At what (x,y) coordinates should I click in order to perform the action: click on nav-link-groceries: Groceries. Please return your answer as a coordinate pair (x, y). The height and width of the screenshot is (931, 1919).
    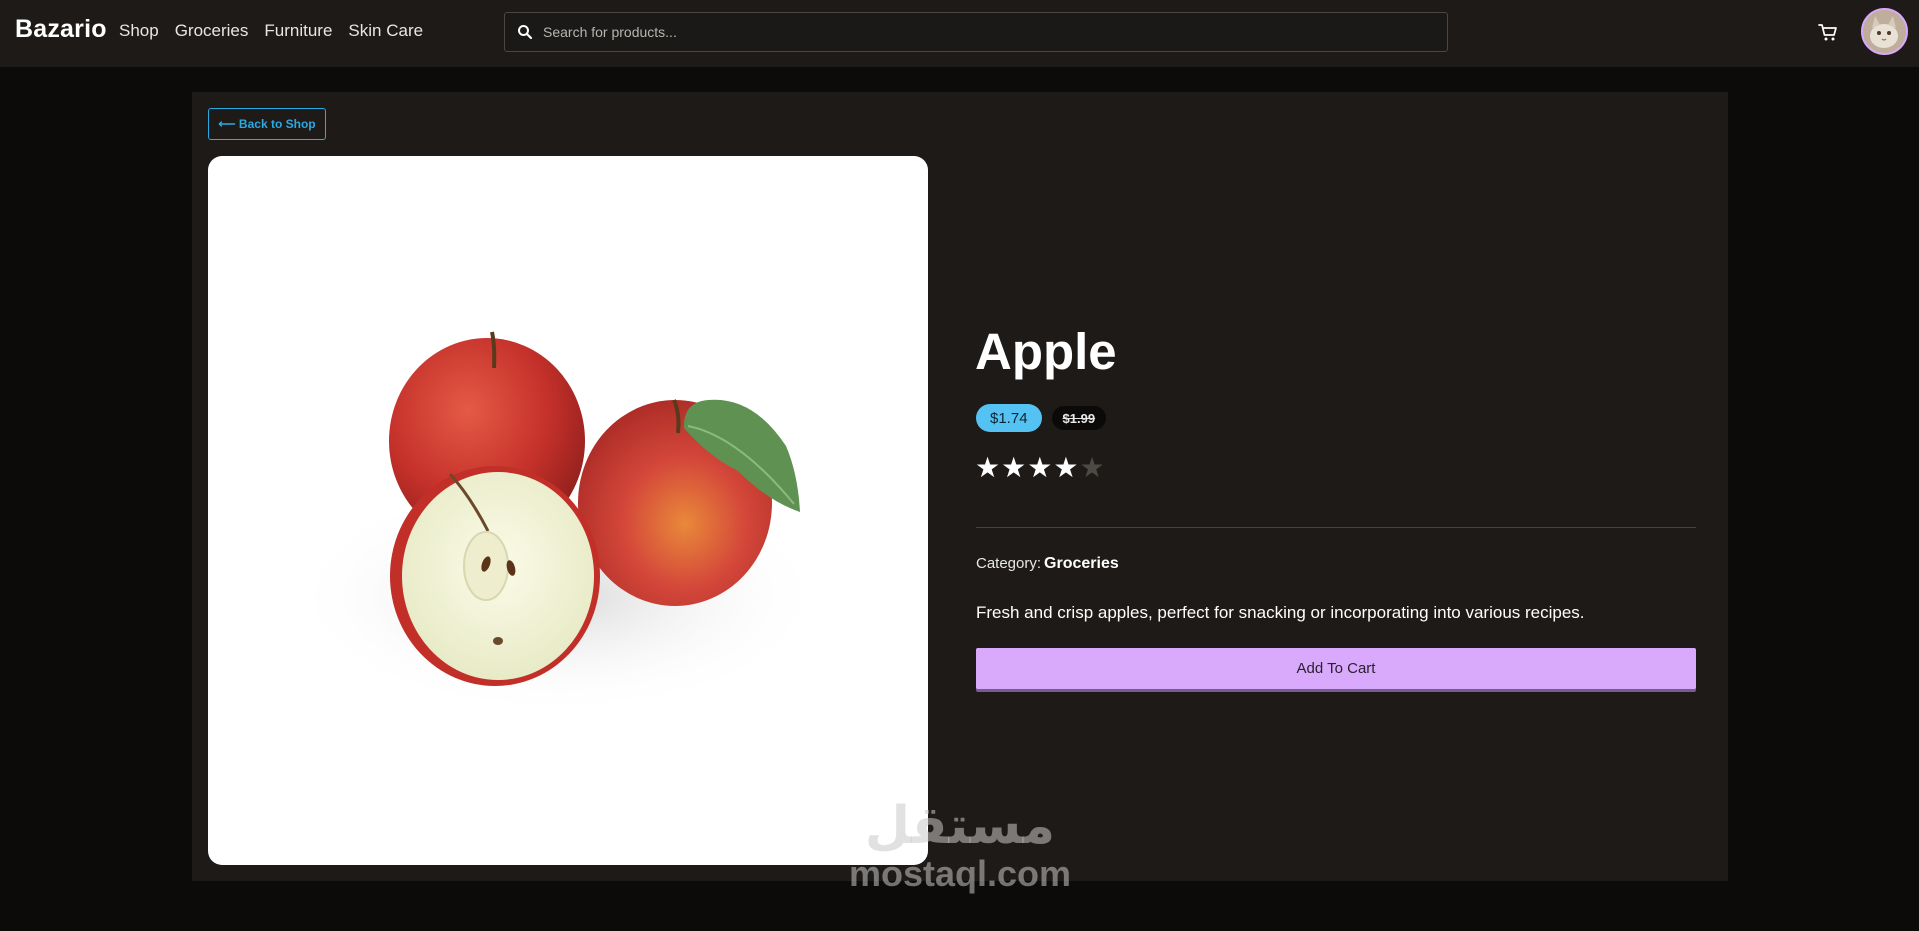
    Looking at the image, I should click on (212, 31).